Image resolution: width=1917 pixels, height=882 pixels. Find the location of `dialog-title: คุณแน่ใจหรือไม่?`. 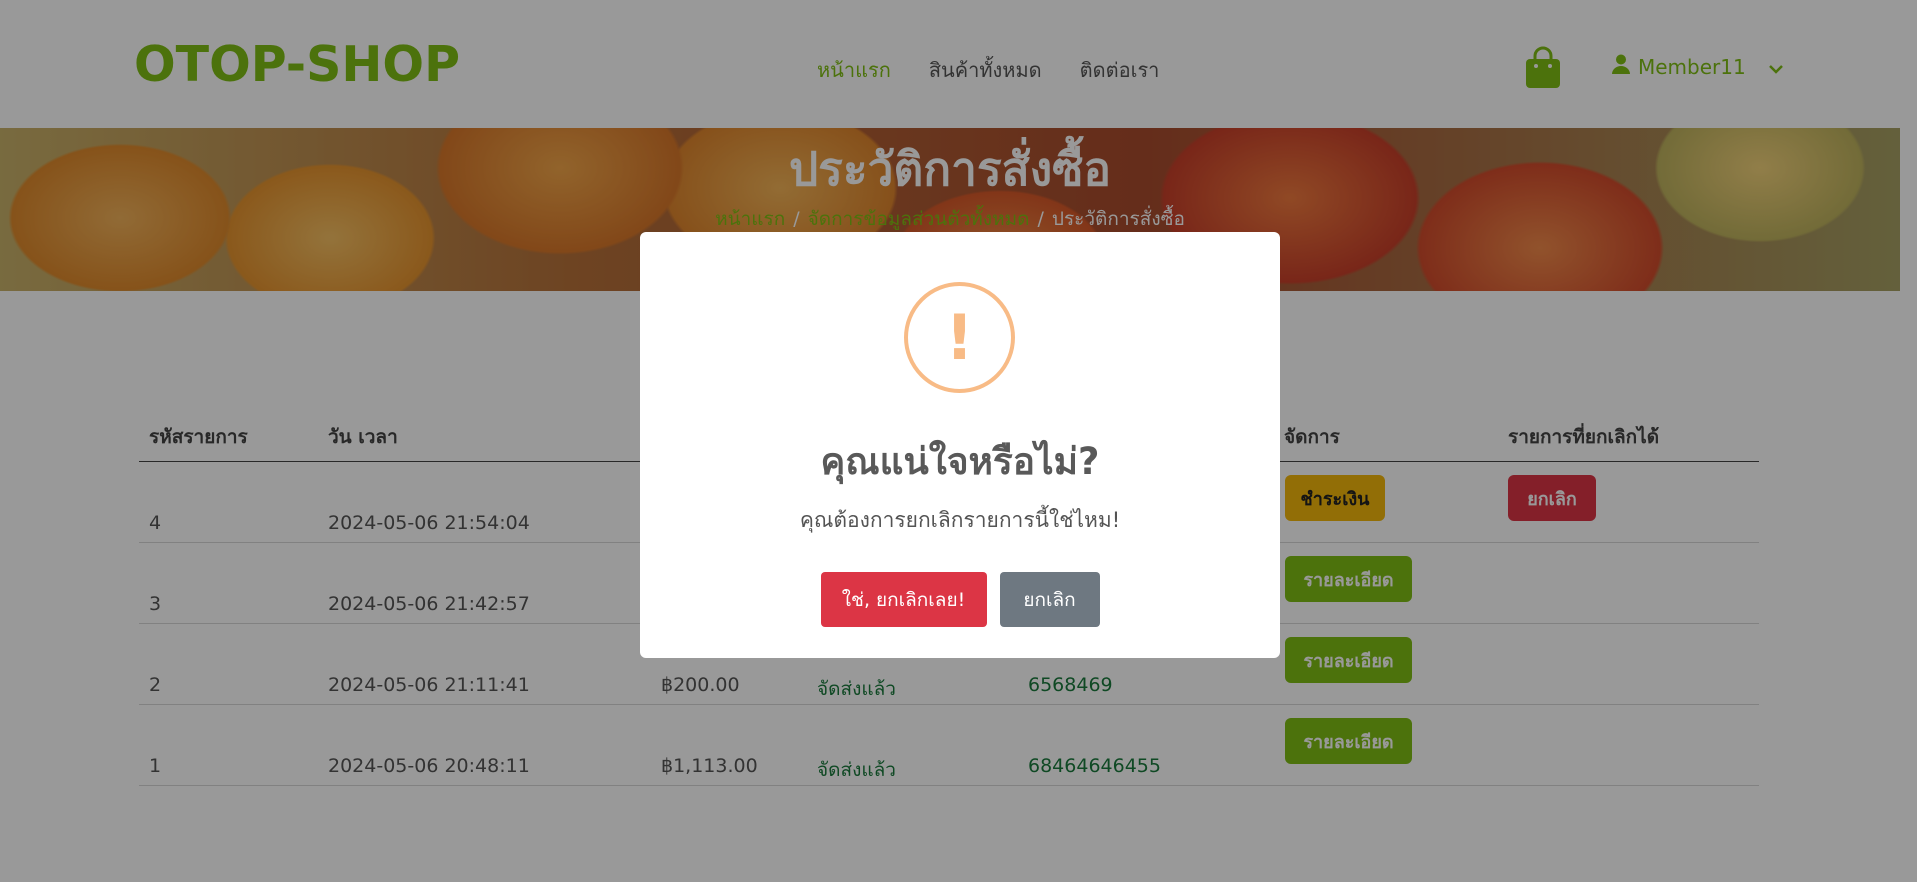

dialog-title: คุณแน่ใจหรือไม่? is located at coordinates (960, 461).